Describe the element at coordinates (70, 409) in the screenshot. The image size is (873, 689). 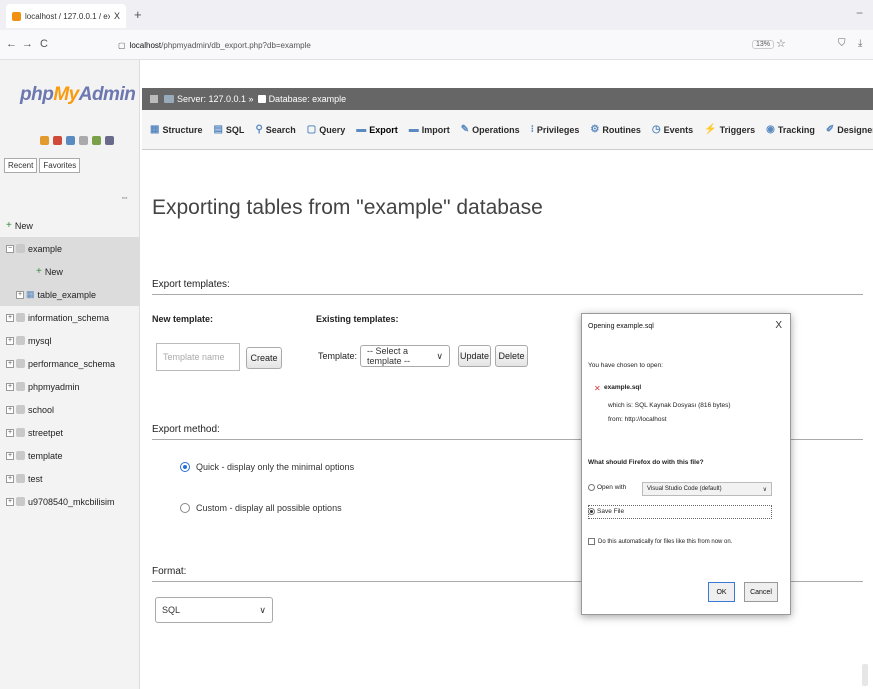
I see `tree-item: + school` at that location.